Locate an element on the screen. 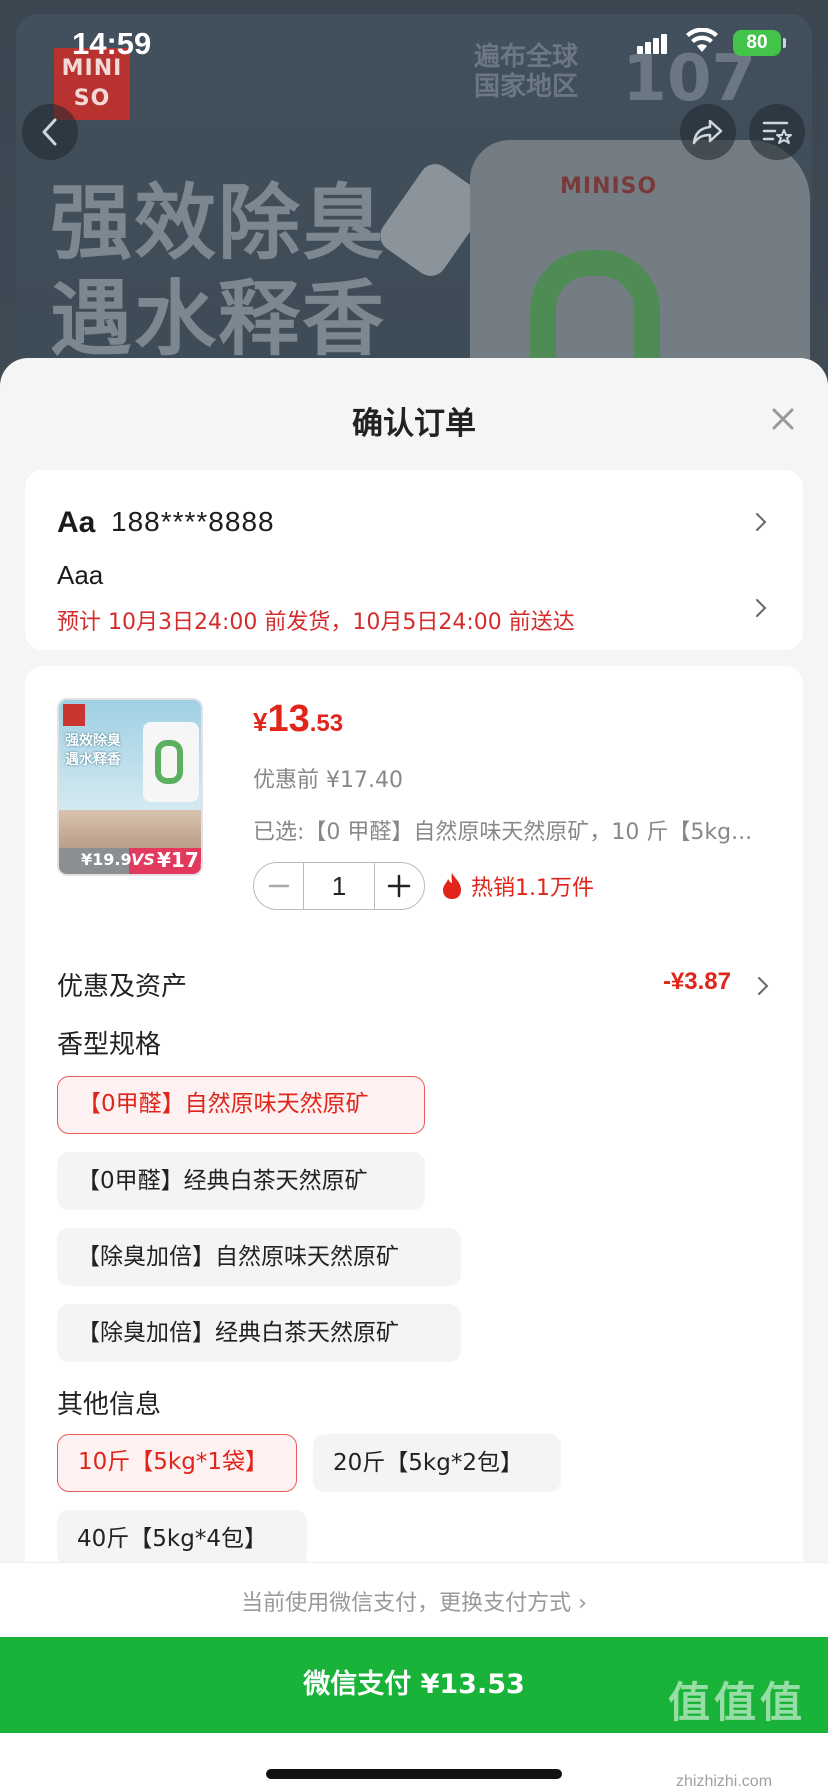  list-star-icon is located at coordinates (777, 132).